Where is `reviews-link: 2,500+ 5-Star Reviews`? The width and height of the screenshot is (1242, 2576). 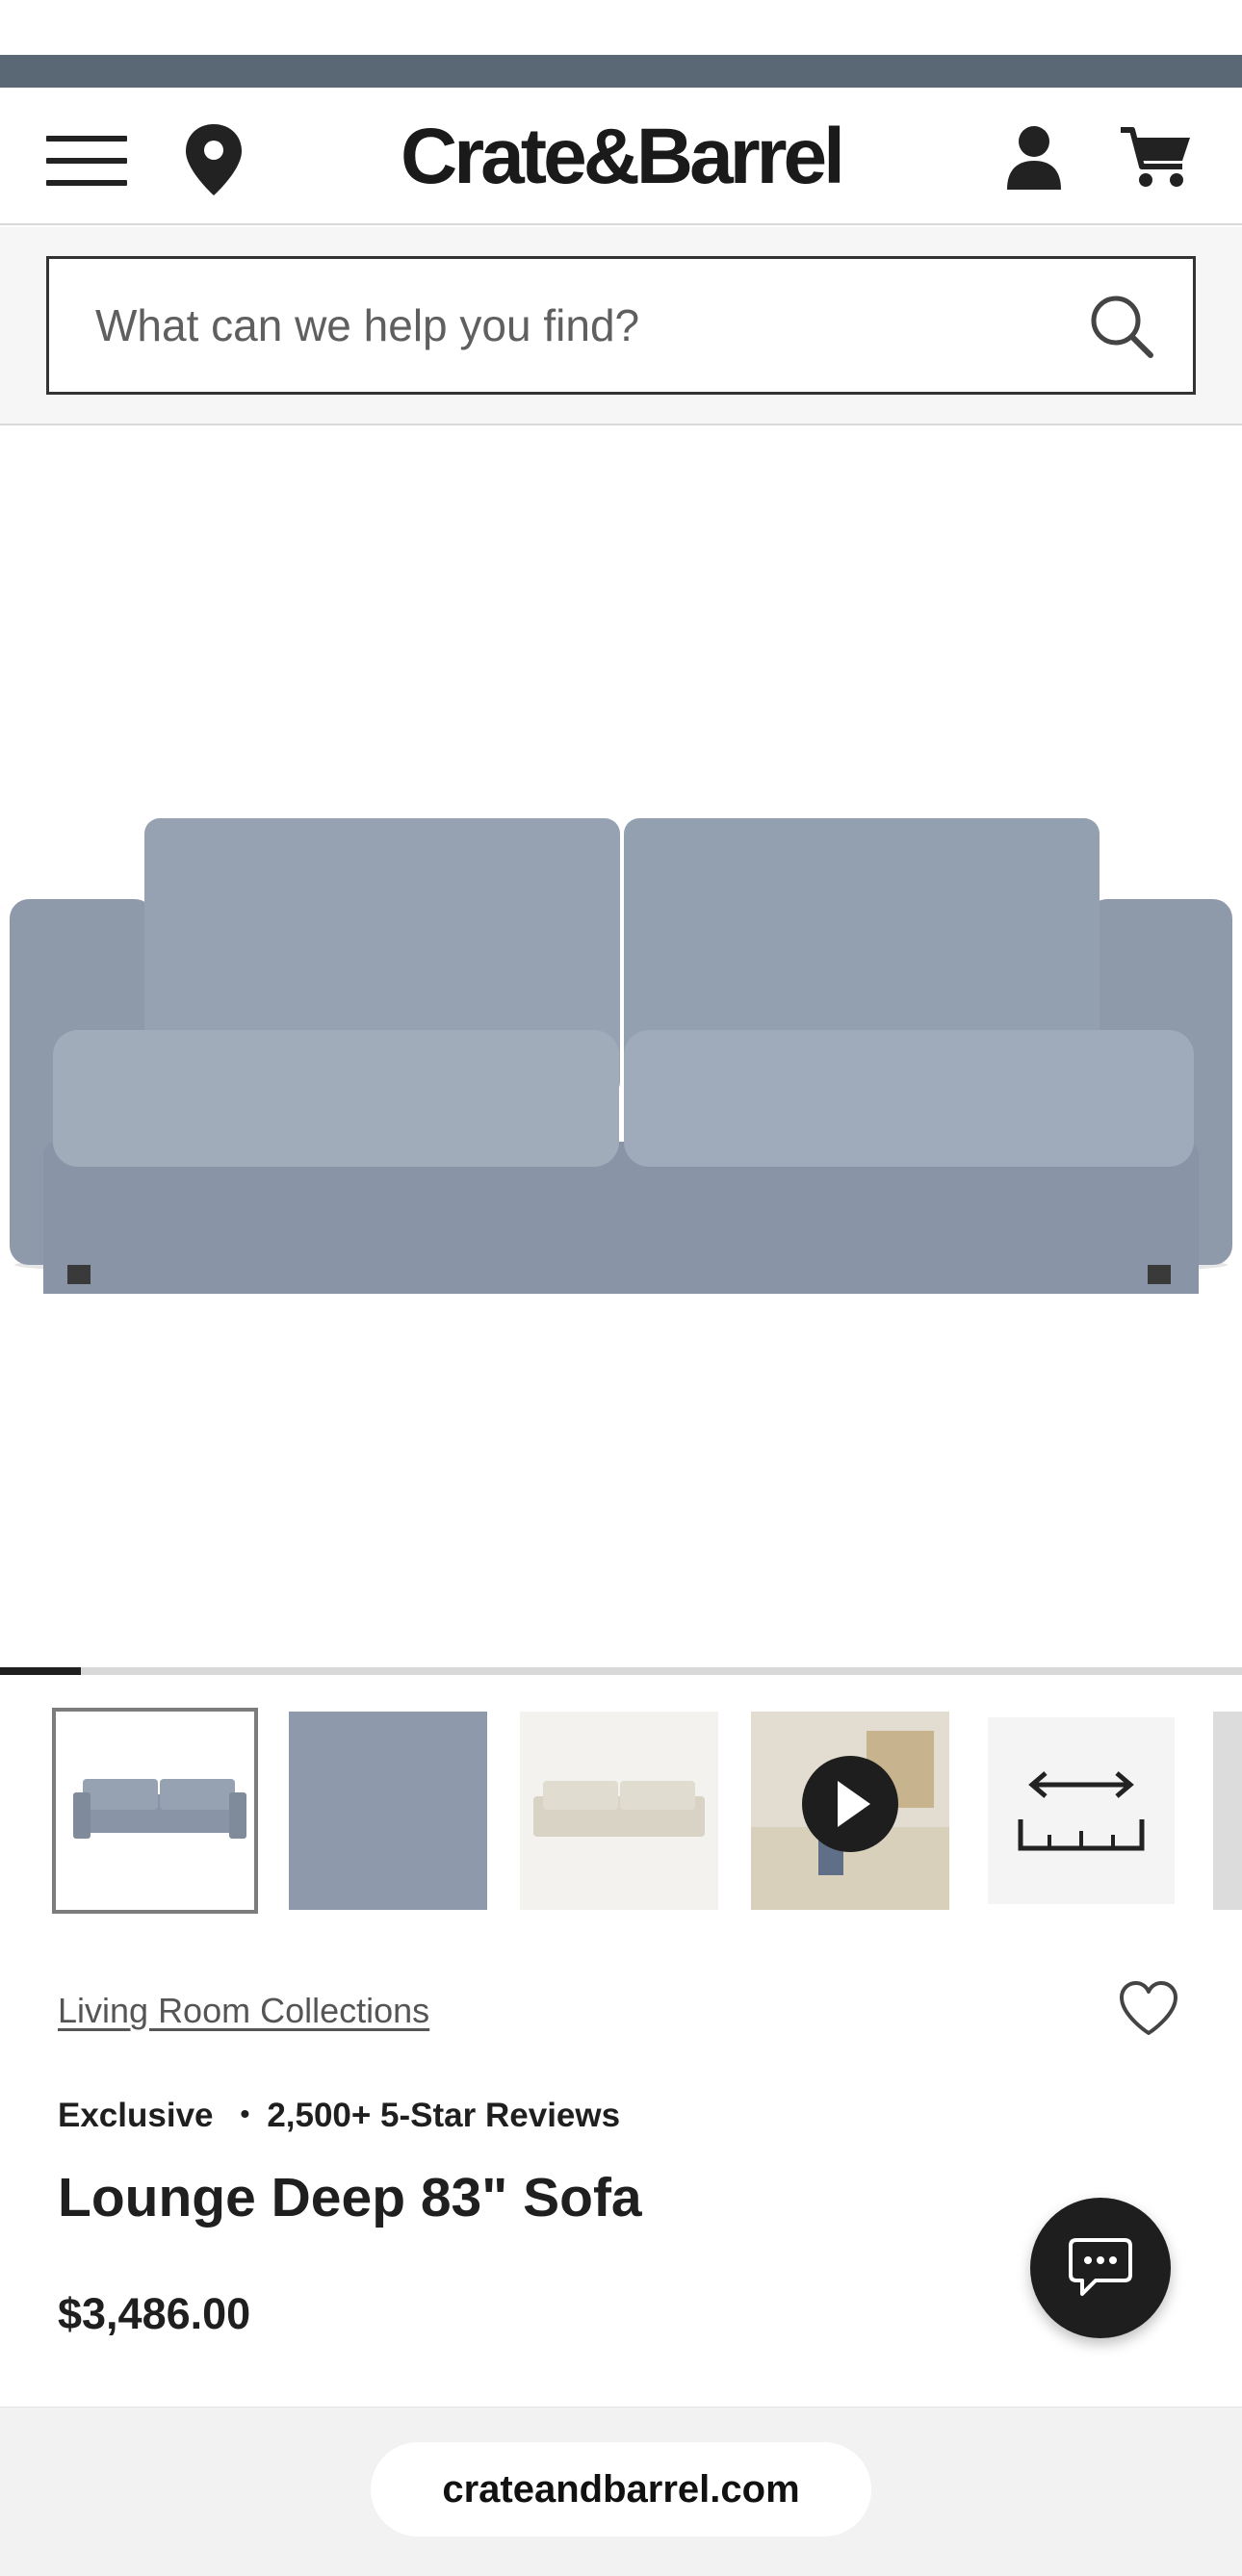
reviews-link: 2,500+ 5-Star Reviews is located at coordinates (443, 2116).